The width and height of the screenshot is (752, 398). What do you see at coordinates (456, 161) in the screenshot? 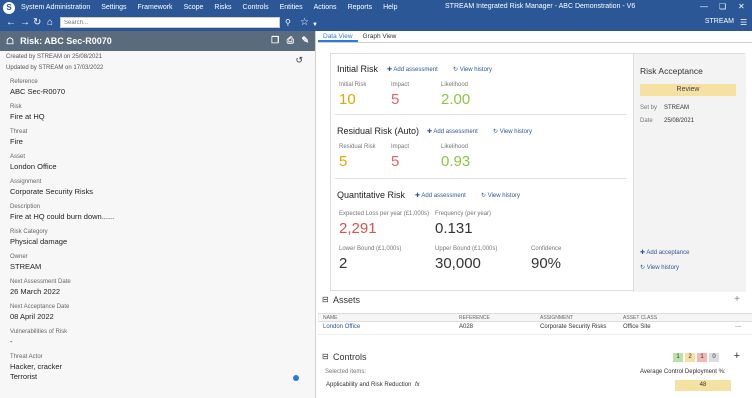
I see `residual-likelihood-value: 0.93` at bounding box center [456, 161].